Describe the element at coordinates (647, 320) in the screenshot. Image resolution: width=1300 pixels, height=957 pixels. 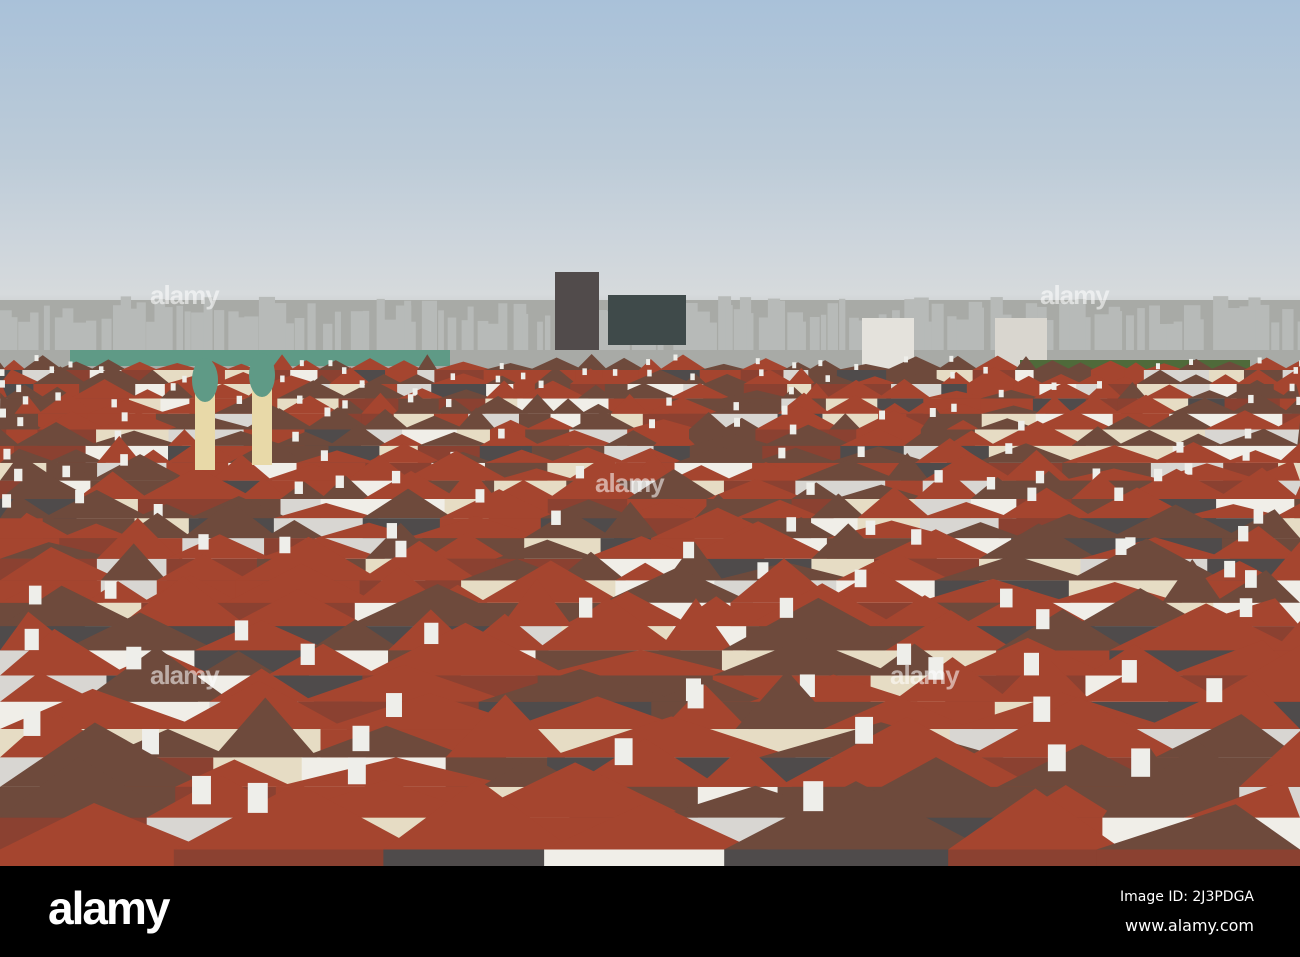
I see `tower-building` at that location.